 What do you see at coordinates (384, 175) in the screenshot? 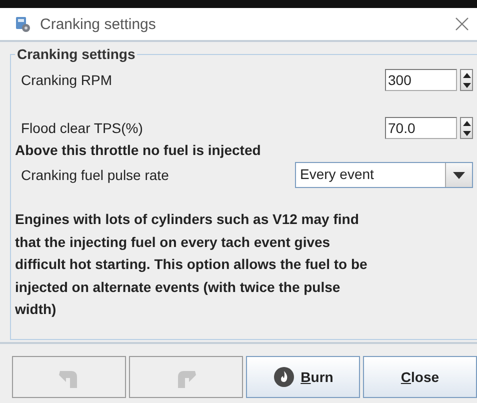
I see `pulse-rate-dropdown: Every event` at bounding box center [384, 175].